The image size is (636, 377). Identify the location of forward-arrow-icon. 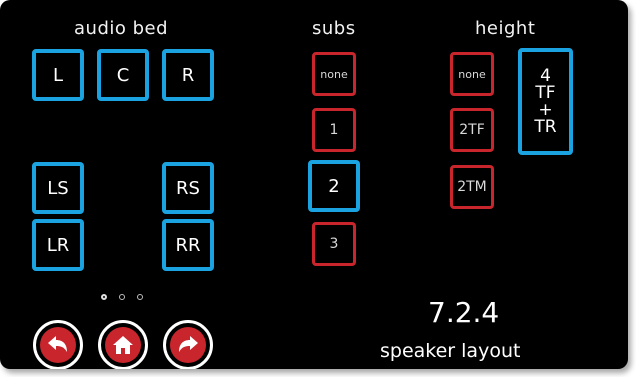
(188, 345).